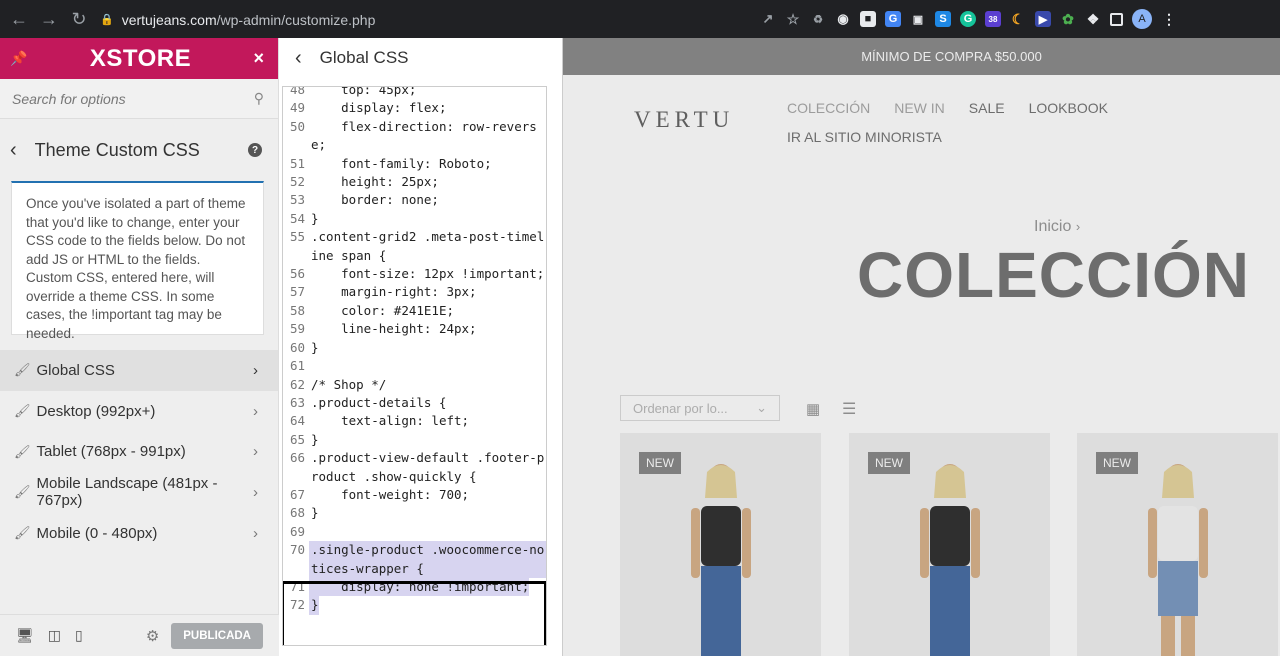 Image resolution: width=1280 pixels, height=656 pixels. I want to click on code-line: 52 height: 25px;, so click(414, 182).